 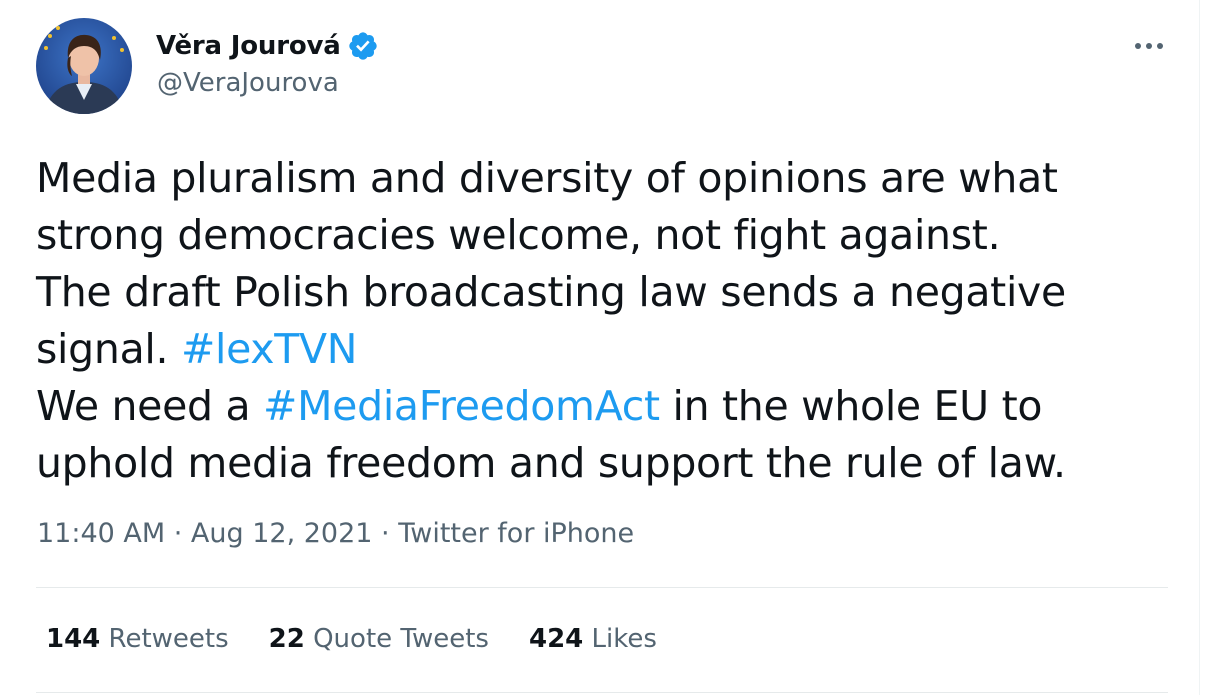 I want to click on tweet-date: Aug 12, 2021, so click(x=281, y=533).